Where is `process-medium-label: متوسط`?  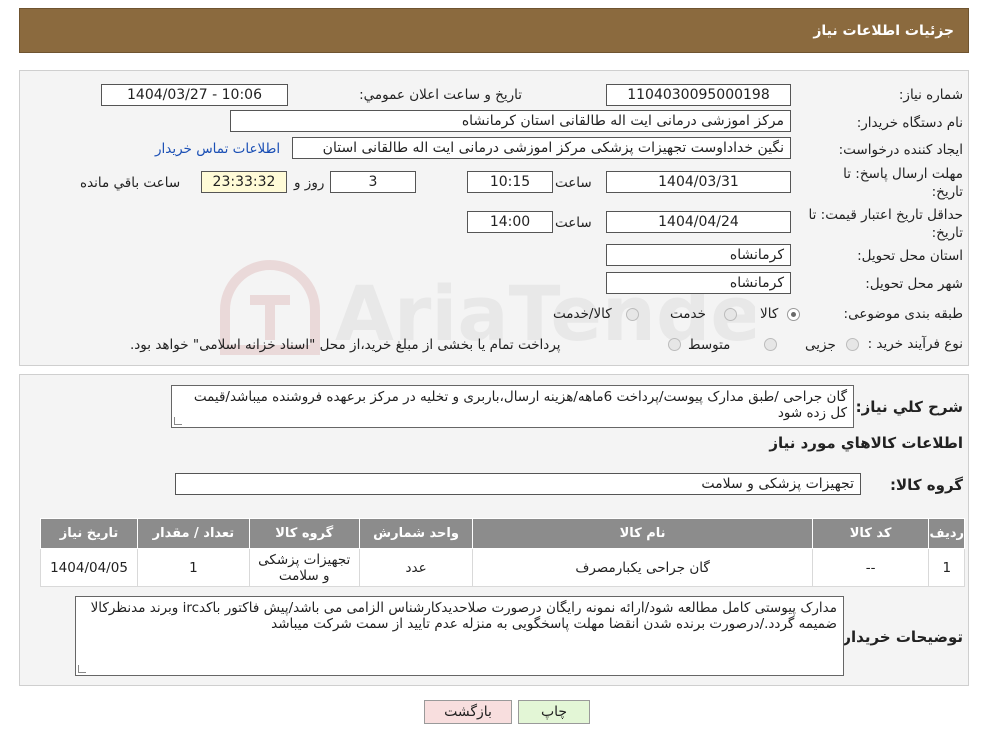 process-medium-label: متوسط is located at coordinates (709, 345).